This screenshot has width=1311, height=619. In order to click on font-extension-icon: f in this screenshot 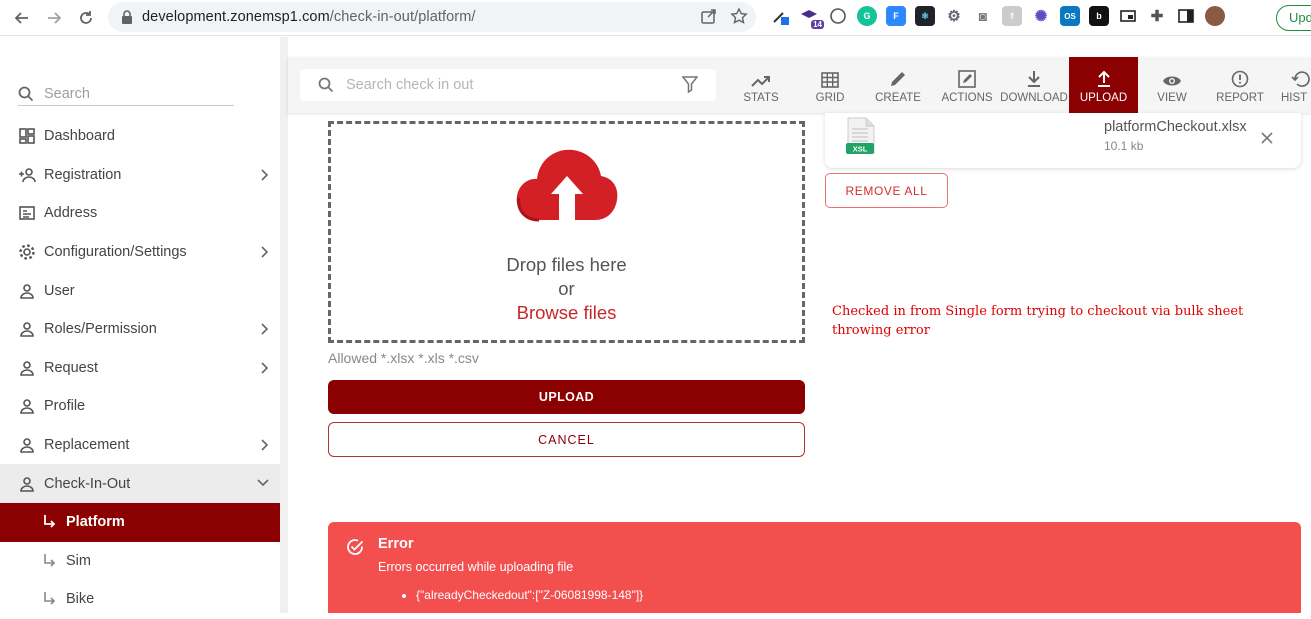, I will do `click(1012, 16)`.